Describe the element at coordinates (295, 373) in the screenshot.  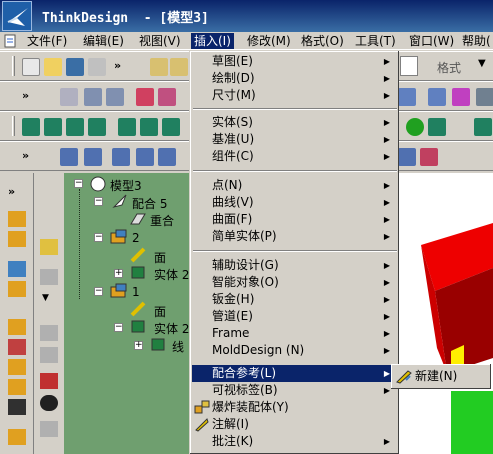
I see `menu-item-mate-reference: 配合参考(L) ▶` at that location.